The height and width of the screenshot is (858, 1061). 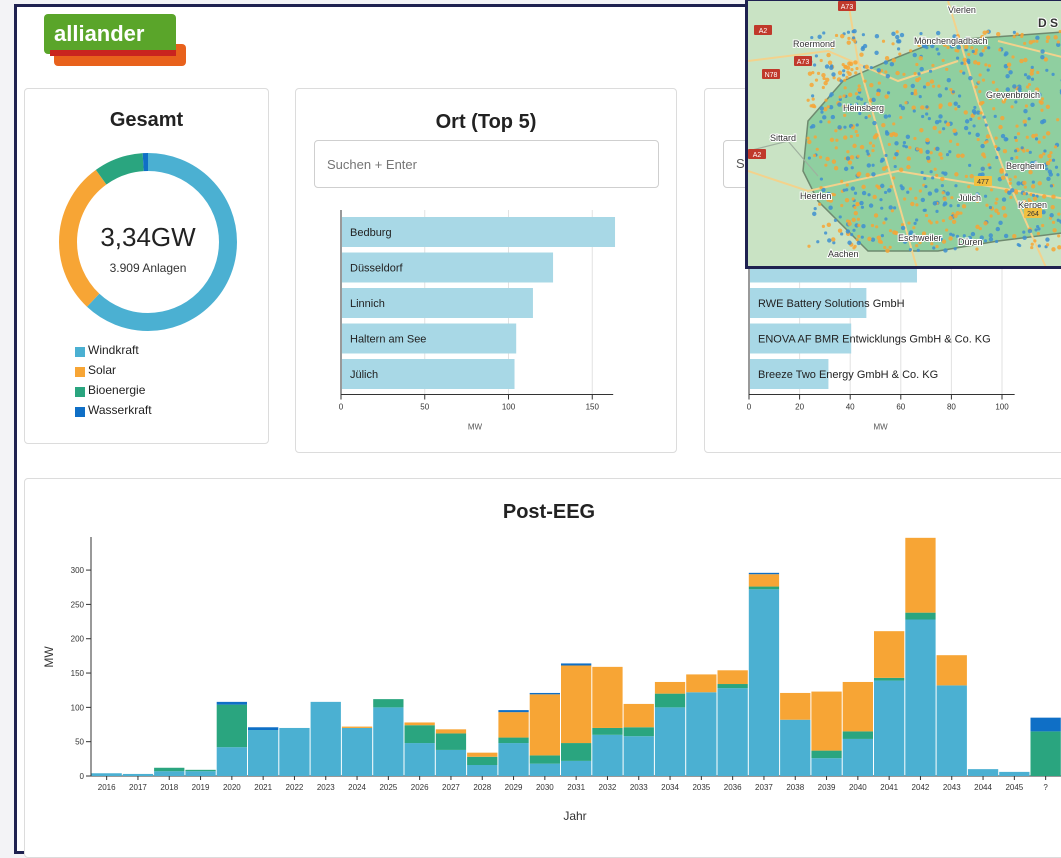 What do you see at coordinates (107, 350) in the screenshot?
I see `legend-item-windkraft: Windkraft` at bounding box center [107, 350].